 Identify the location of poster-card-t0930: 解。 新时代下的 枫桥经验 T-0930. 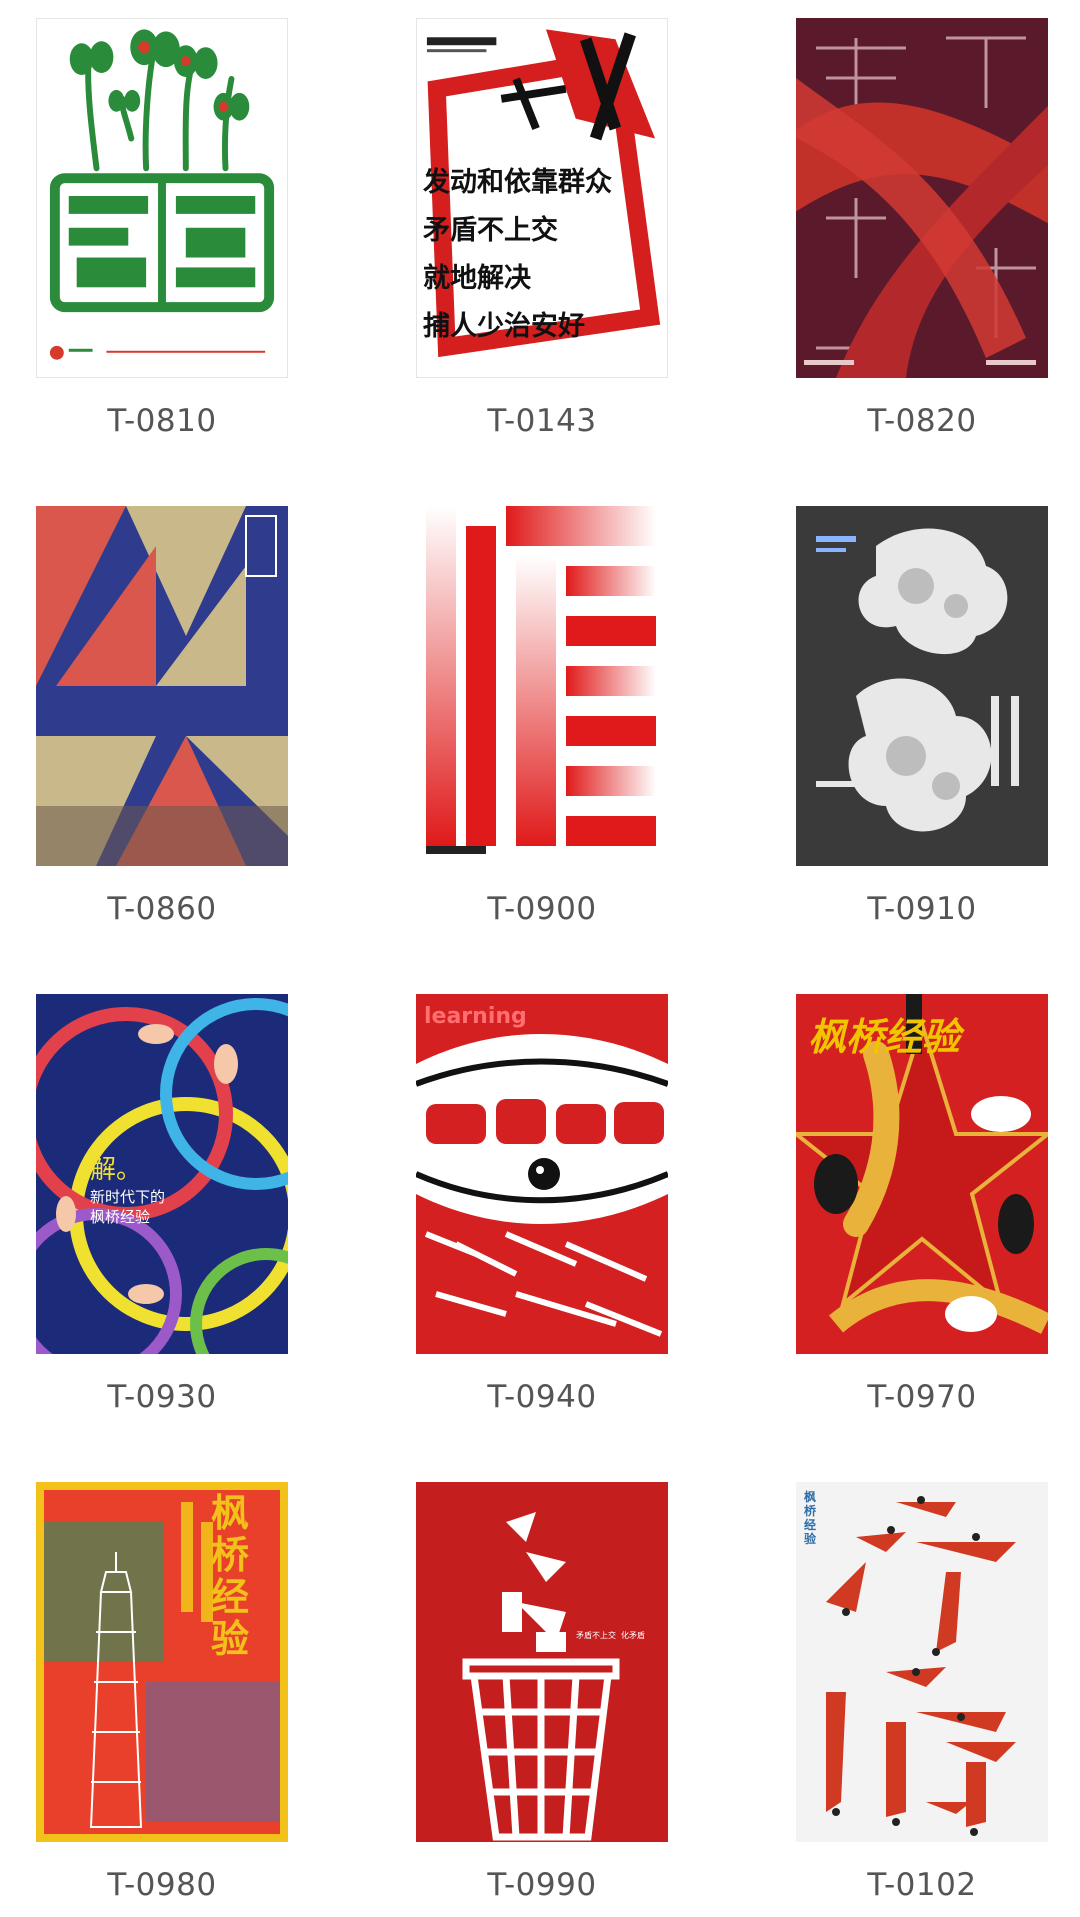
(162, 1209).